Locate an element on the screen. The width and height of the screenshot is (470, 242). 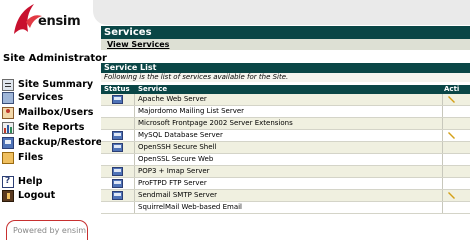
site-role-label: Site Administrator is located at coordinates (55, 58).